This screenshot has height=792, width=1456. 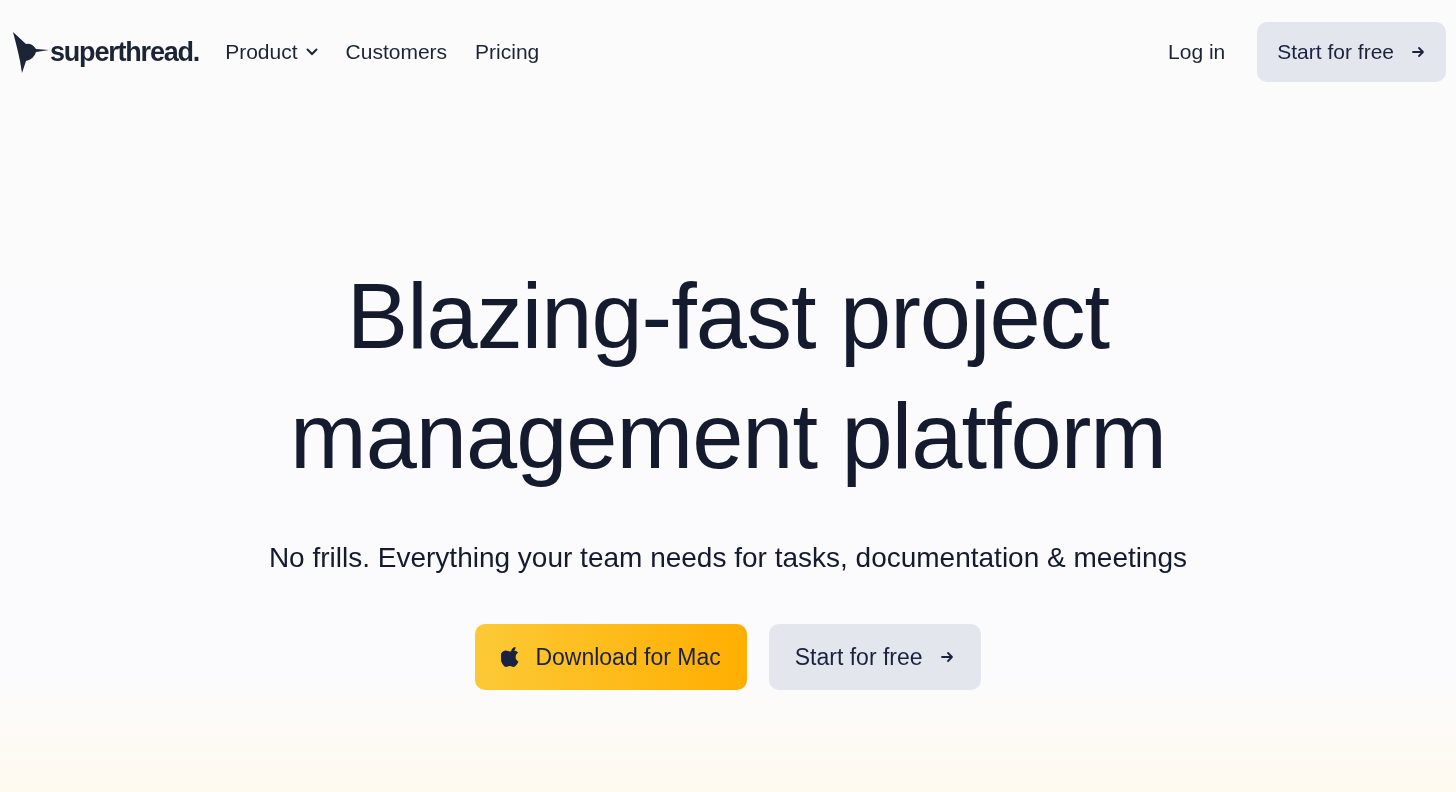 I want to click on logo-text: superthread., so click(x=125, y=52).